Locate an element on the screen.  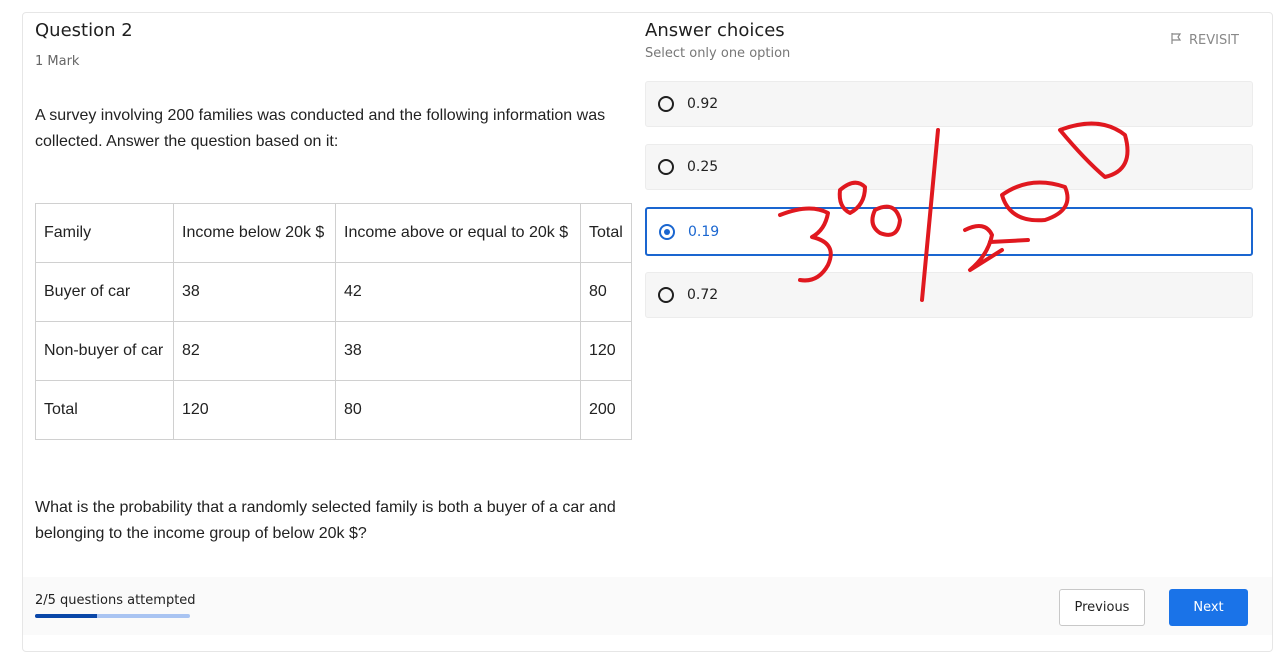
answer-option: 0.92 is located at coordinates (949, 104).